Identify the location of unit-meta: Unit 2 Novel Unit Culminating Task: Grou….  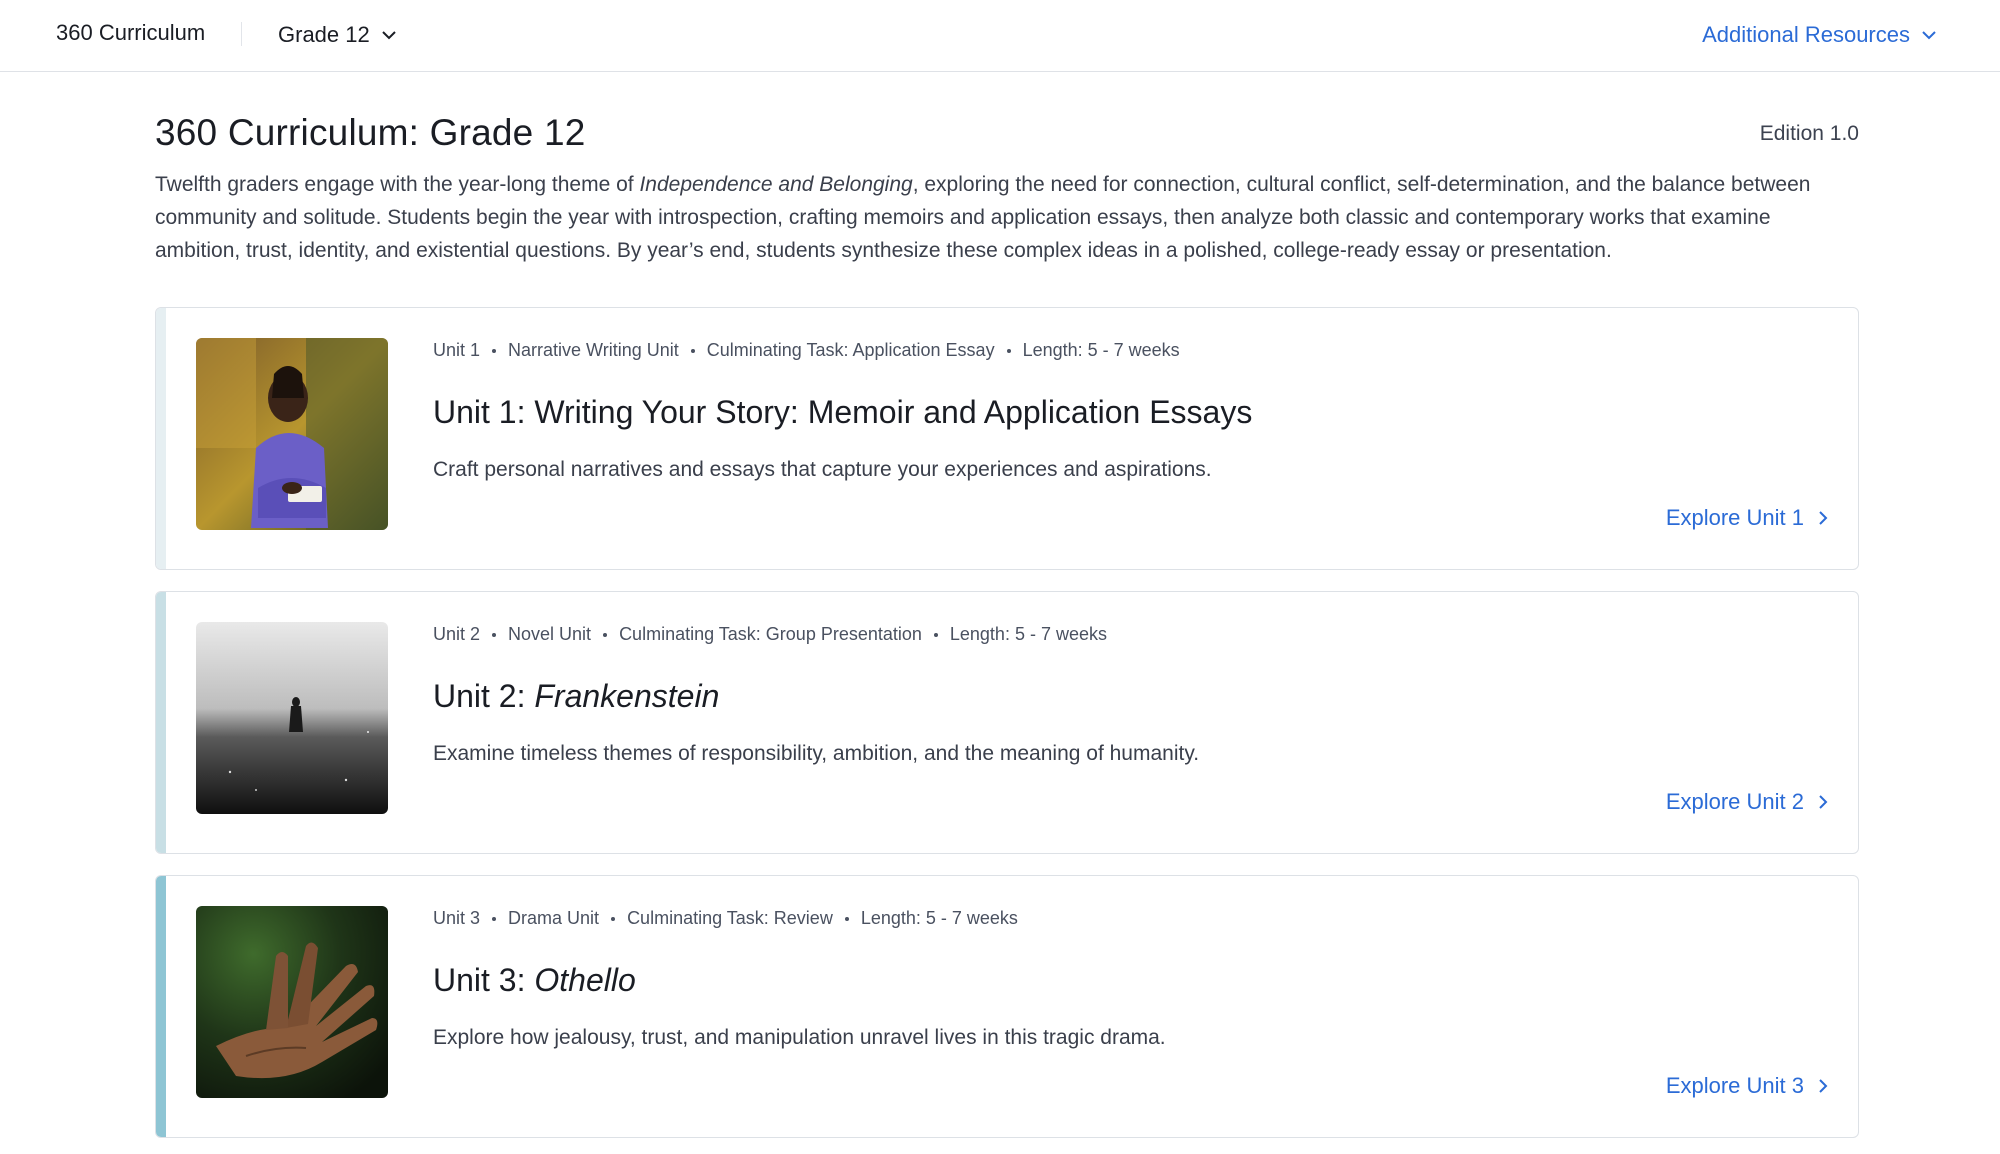
(770, 634).